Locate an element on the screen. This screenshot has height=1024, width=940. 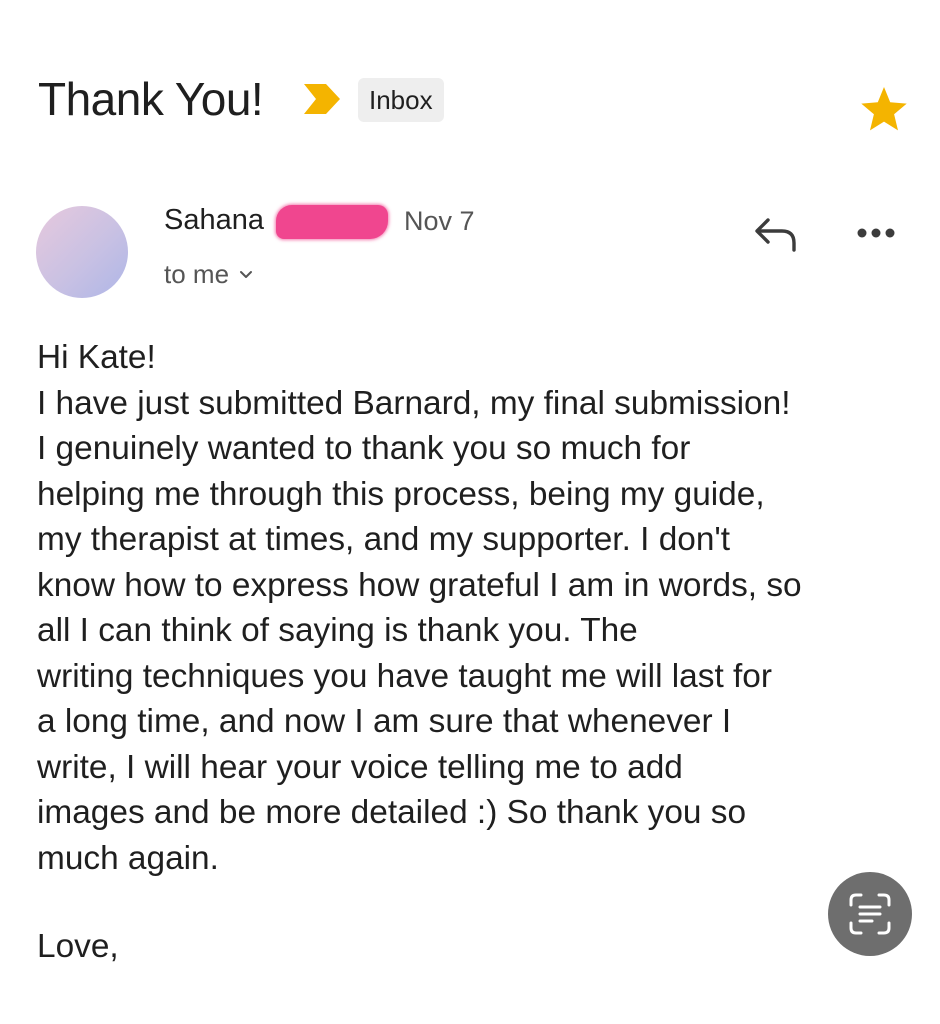
important-marker-icon is located at coordinates (322, 99).